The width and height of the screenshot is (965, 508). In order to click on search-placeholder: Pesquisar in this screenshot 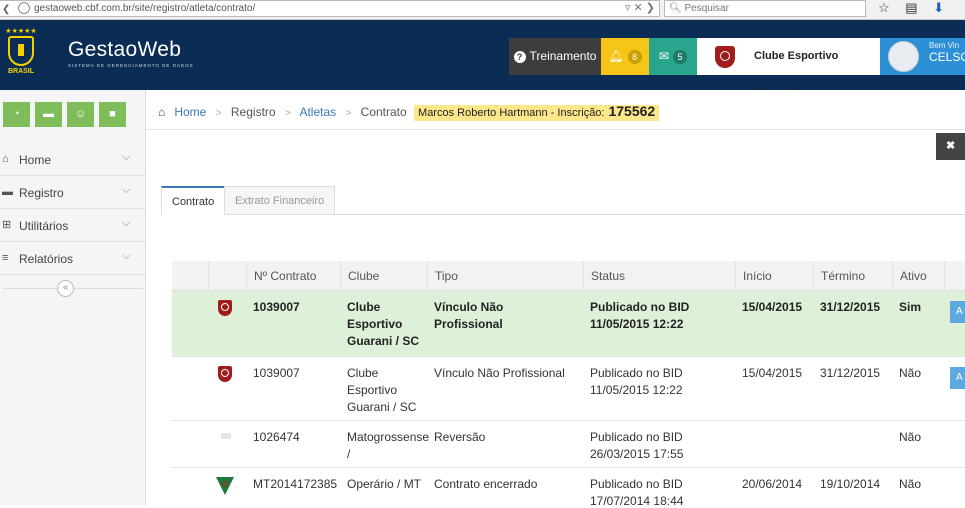, I will do `click(706, 8)`.